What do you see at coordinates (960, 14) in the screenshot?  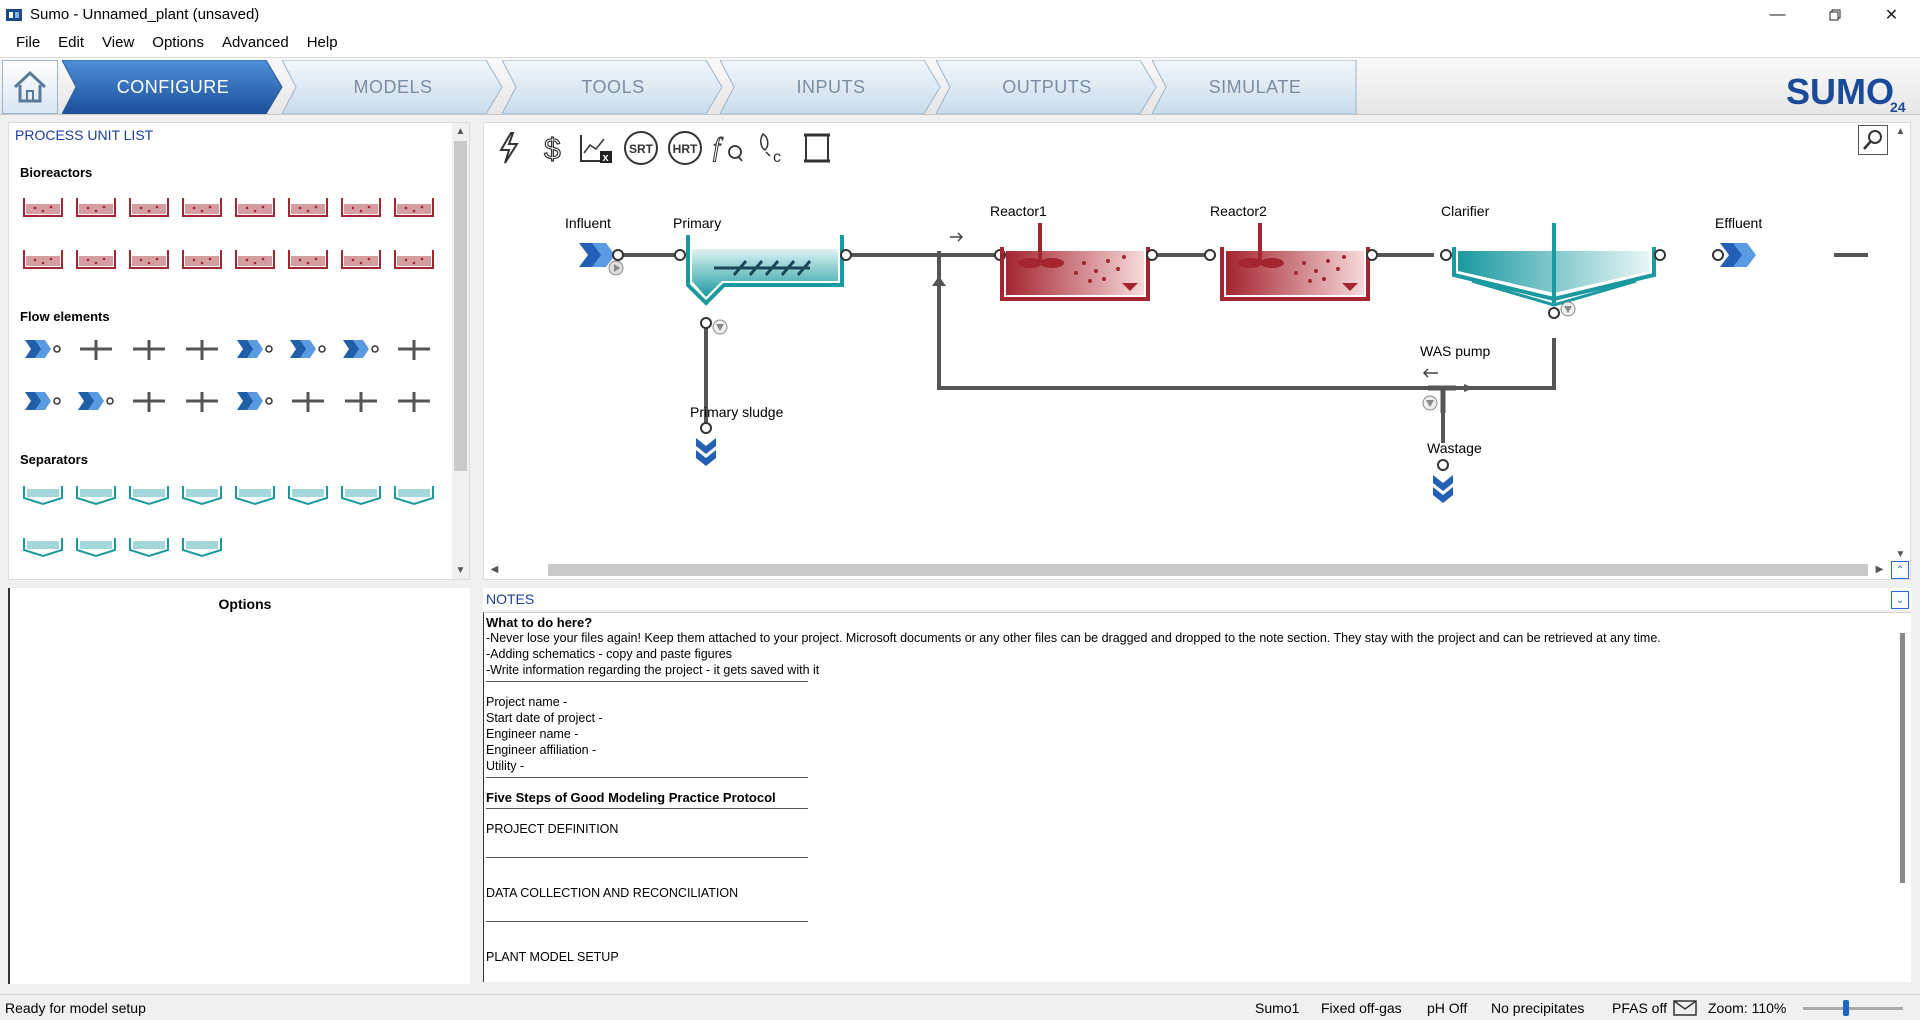 I see `title-bar: Sumo - Unnamed_plant (unsaved) — ✕` at bounding box center [960, 14].